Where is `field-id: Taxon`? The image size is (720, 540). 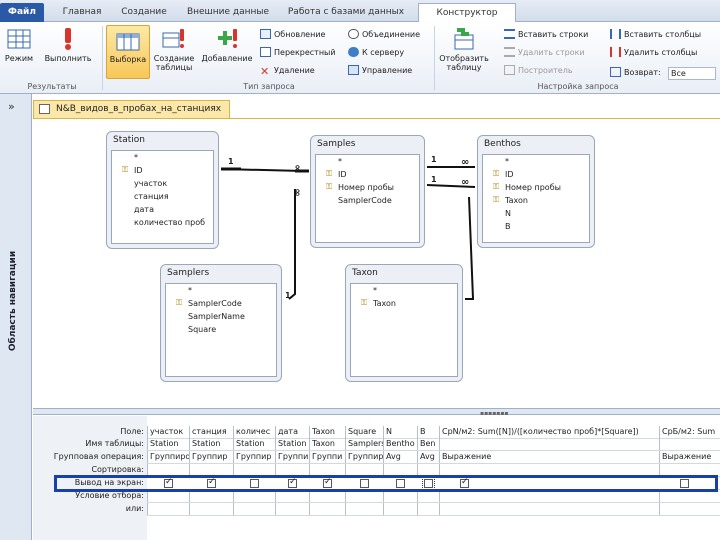
field-id: Taxon is located at coordinates (384, 303).